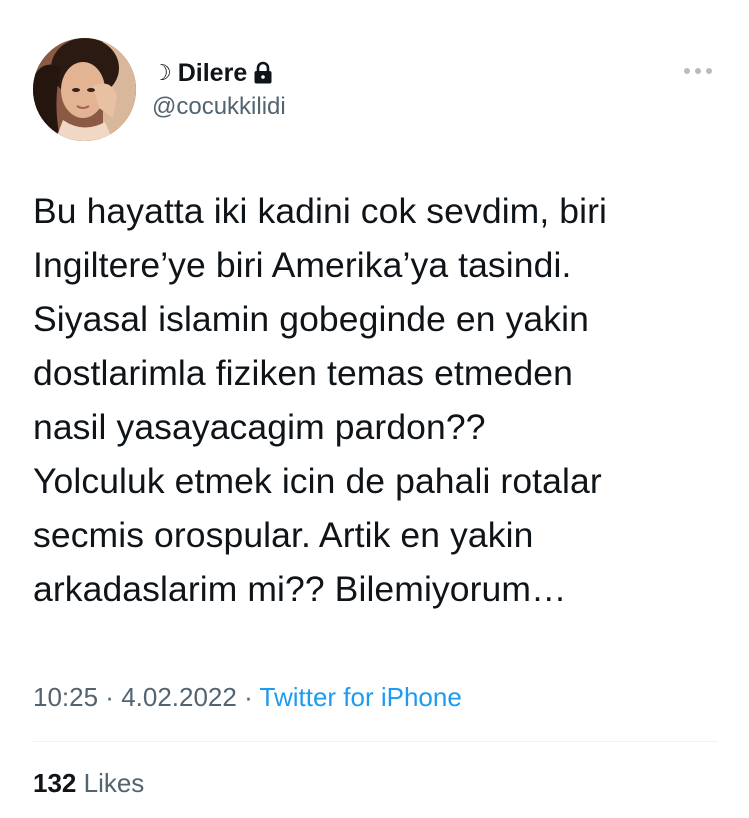  What do you see at coordinates (219, 107) in the screenshot?
I see `user-handle: @cocukkilidi` at bounding box center [219, 107].